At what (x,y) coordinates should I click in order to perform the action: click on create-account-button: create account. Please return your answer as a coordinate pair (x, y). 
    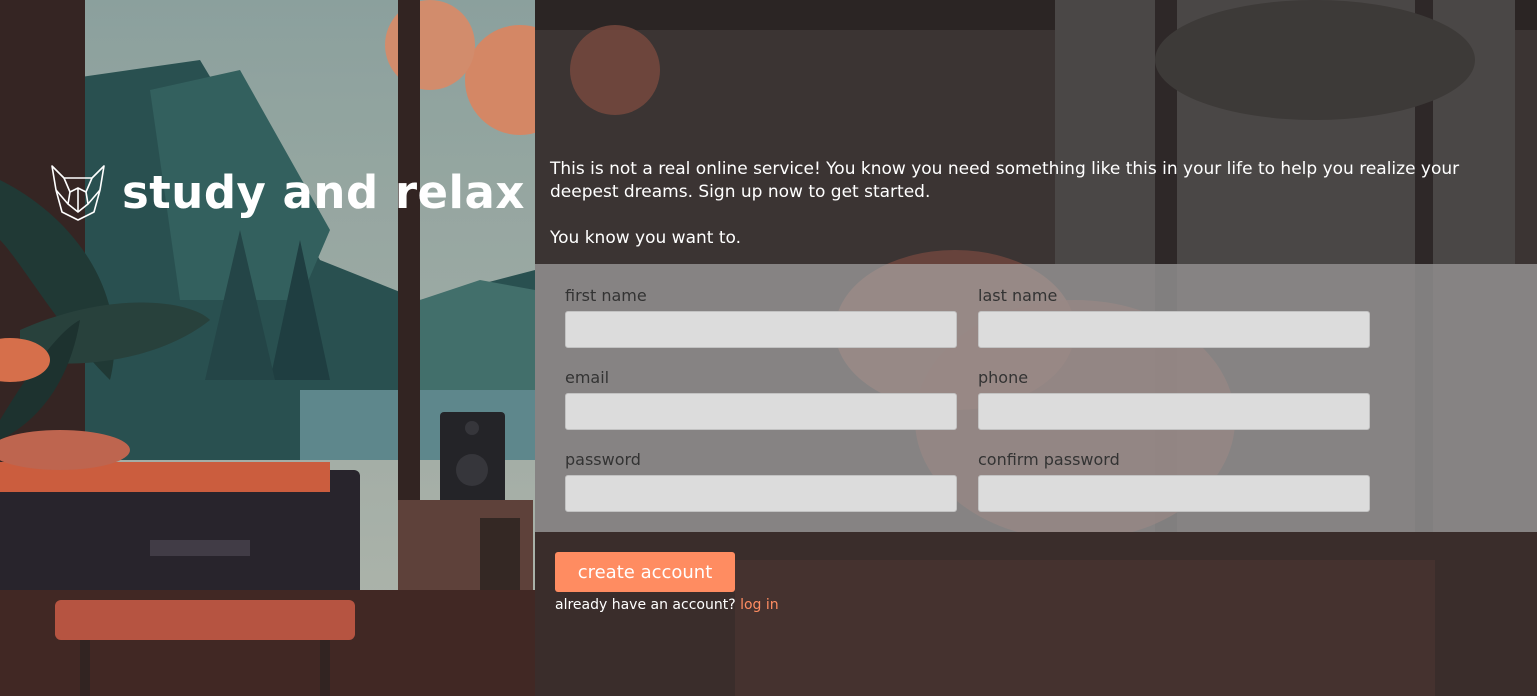
    Looking at the image, I should click on (645, 572).